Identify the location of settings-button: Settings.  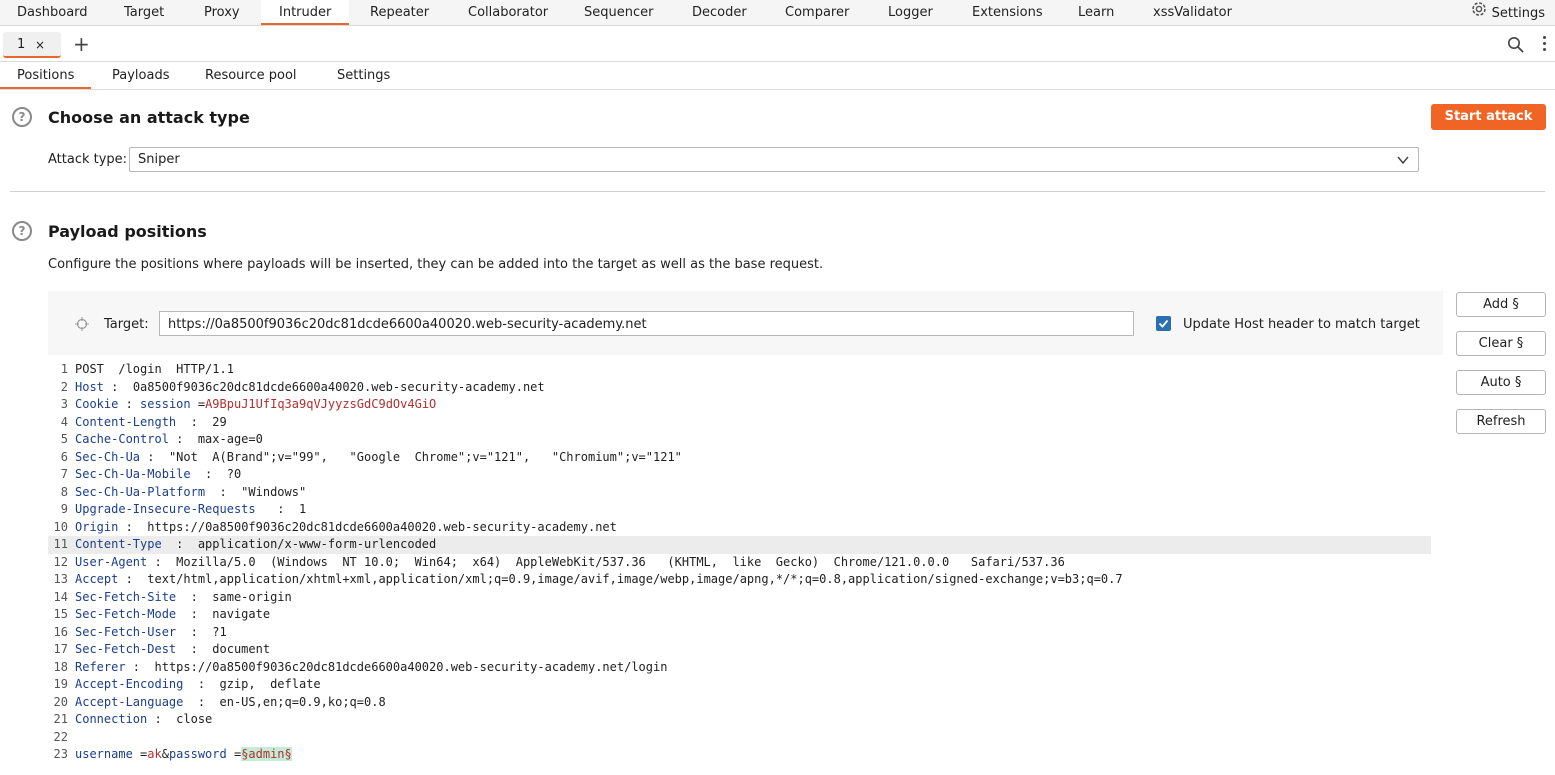
(1507, 12).